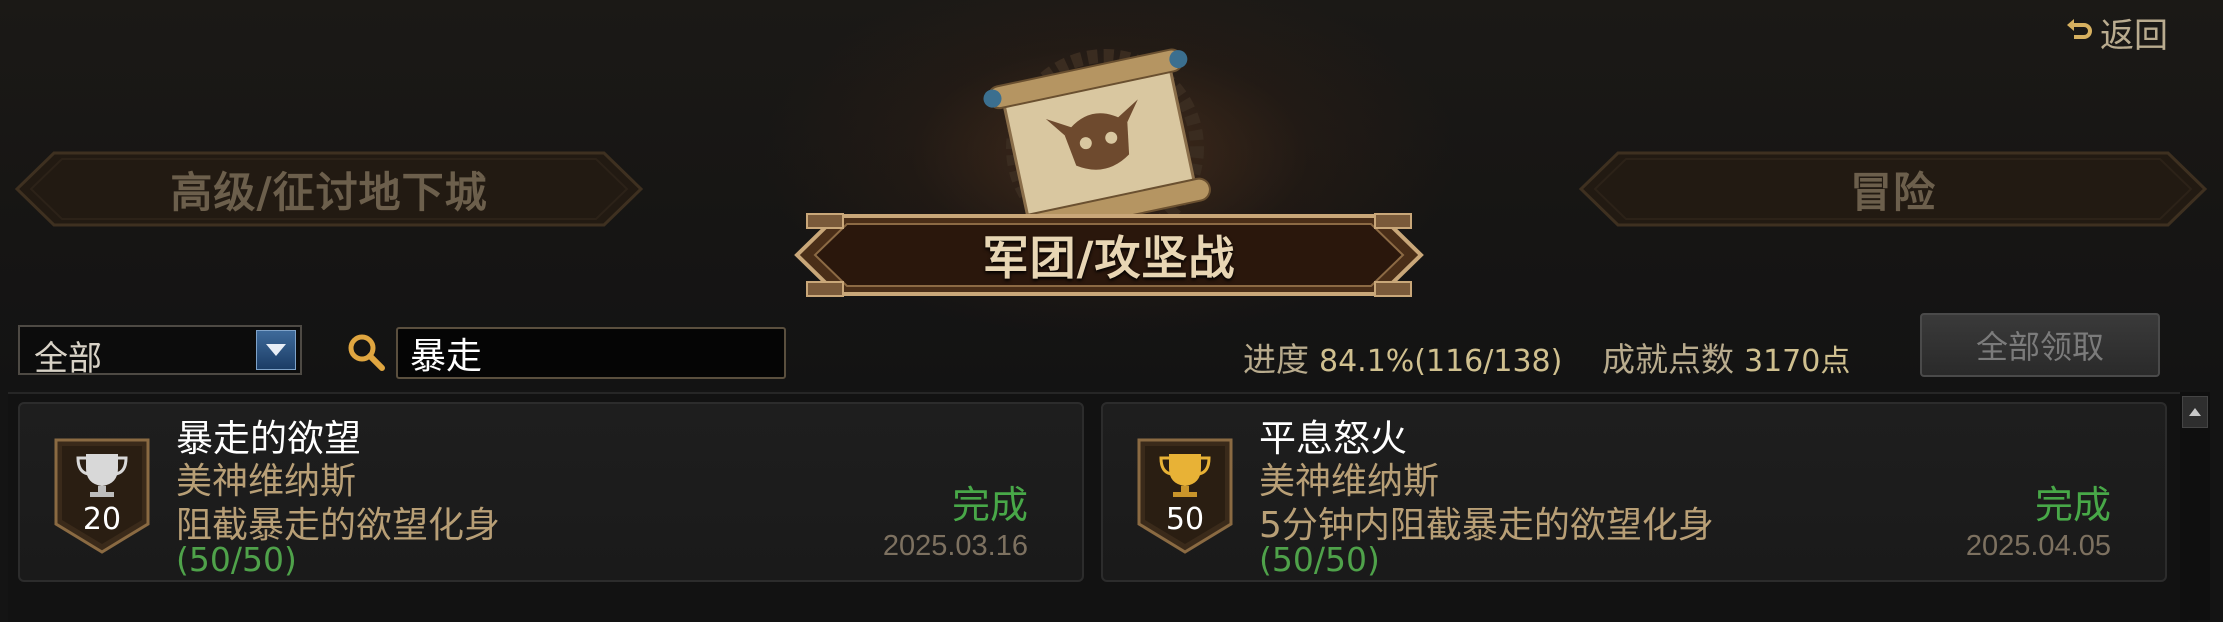  What do you see at coordinates (68, 359) in the screenshot?
I see `category-selected: 全部` at bounding box center [68, 359].